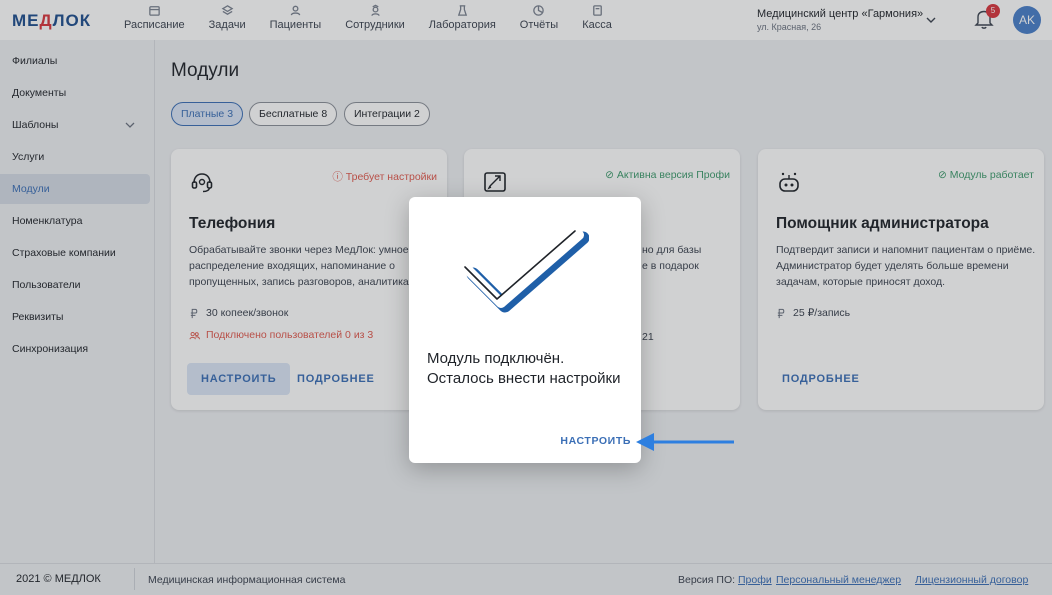 The width and height of the screenshot is (1052, 595). Describe the element at coordinates (526, 271) in the screenshot. I see `checkmark-icon` at that location.